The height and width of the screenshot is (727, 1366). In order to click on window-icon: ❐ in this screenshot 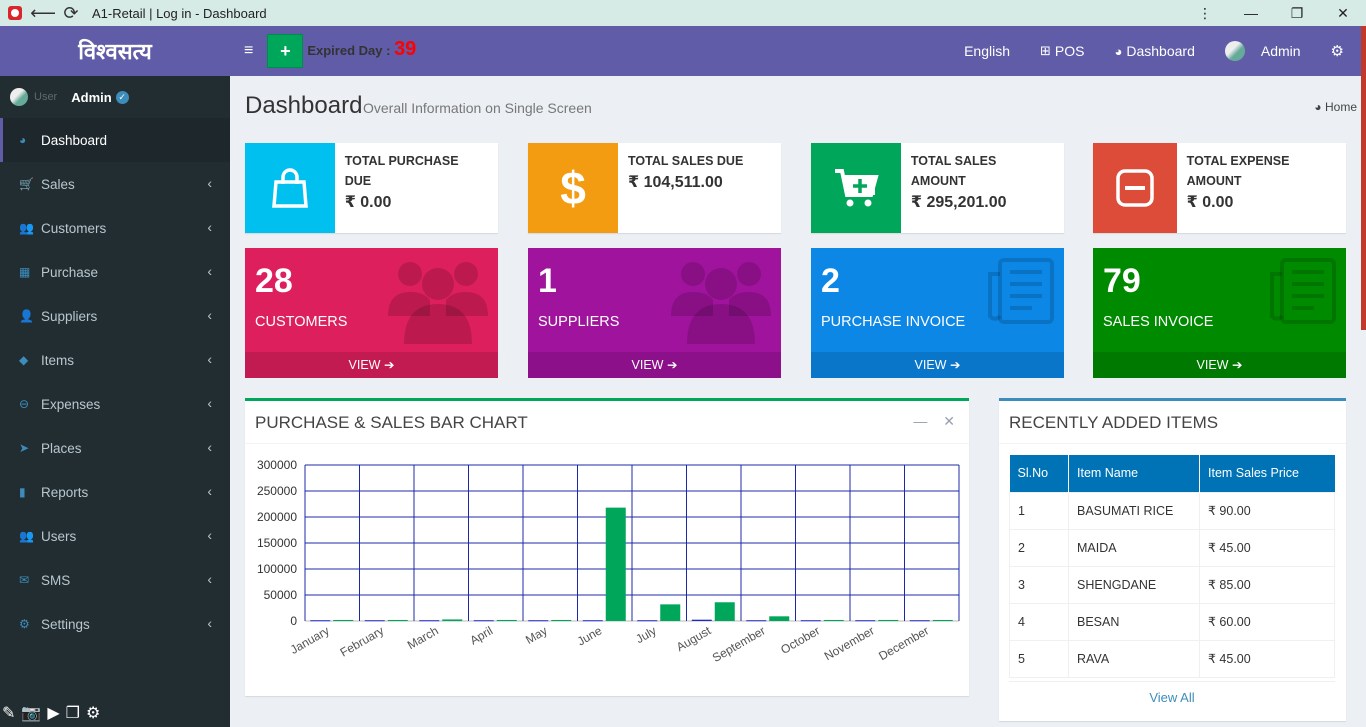, I will do `click(73, 713)`.